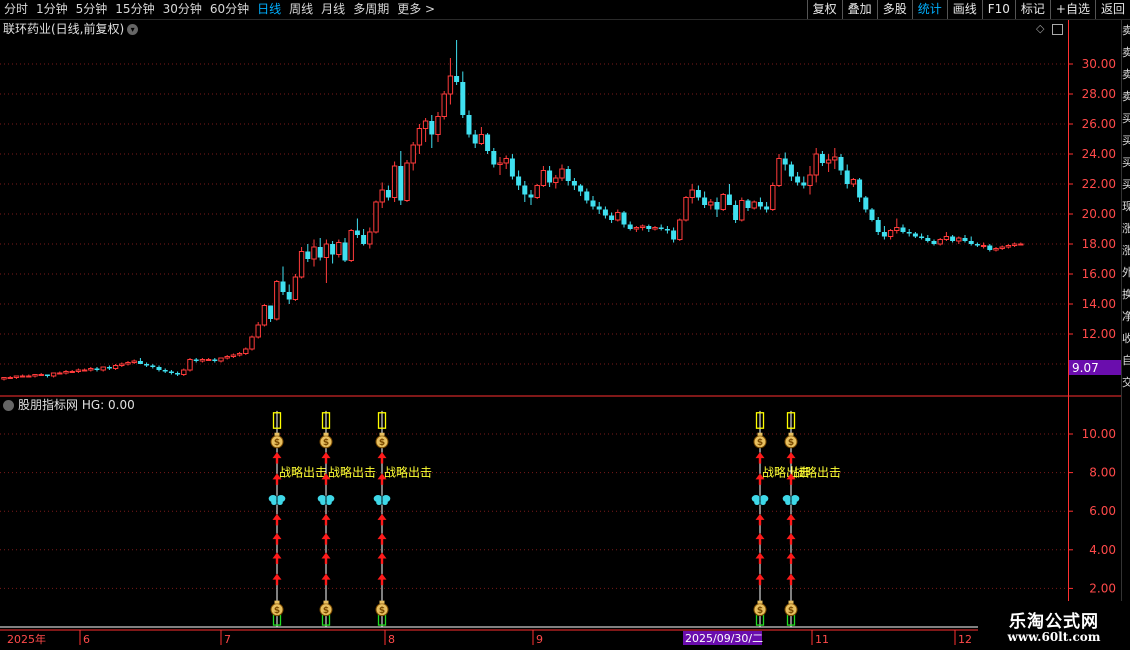 This screenshot has width=1130, height=650. I want to click on date-tick-label: 6, so click(86, 639).